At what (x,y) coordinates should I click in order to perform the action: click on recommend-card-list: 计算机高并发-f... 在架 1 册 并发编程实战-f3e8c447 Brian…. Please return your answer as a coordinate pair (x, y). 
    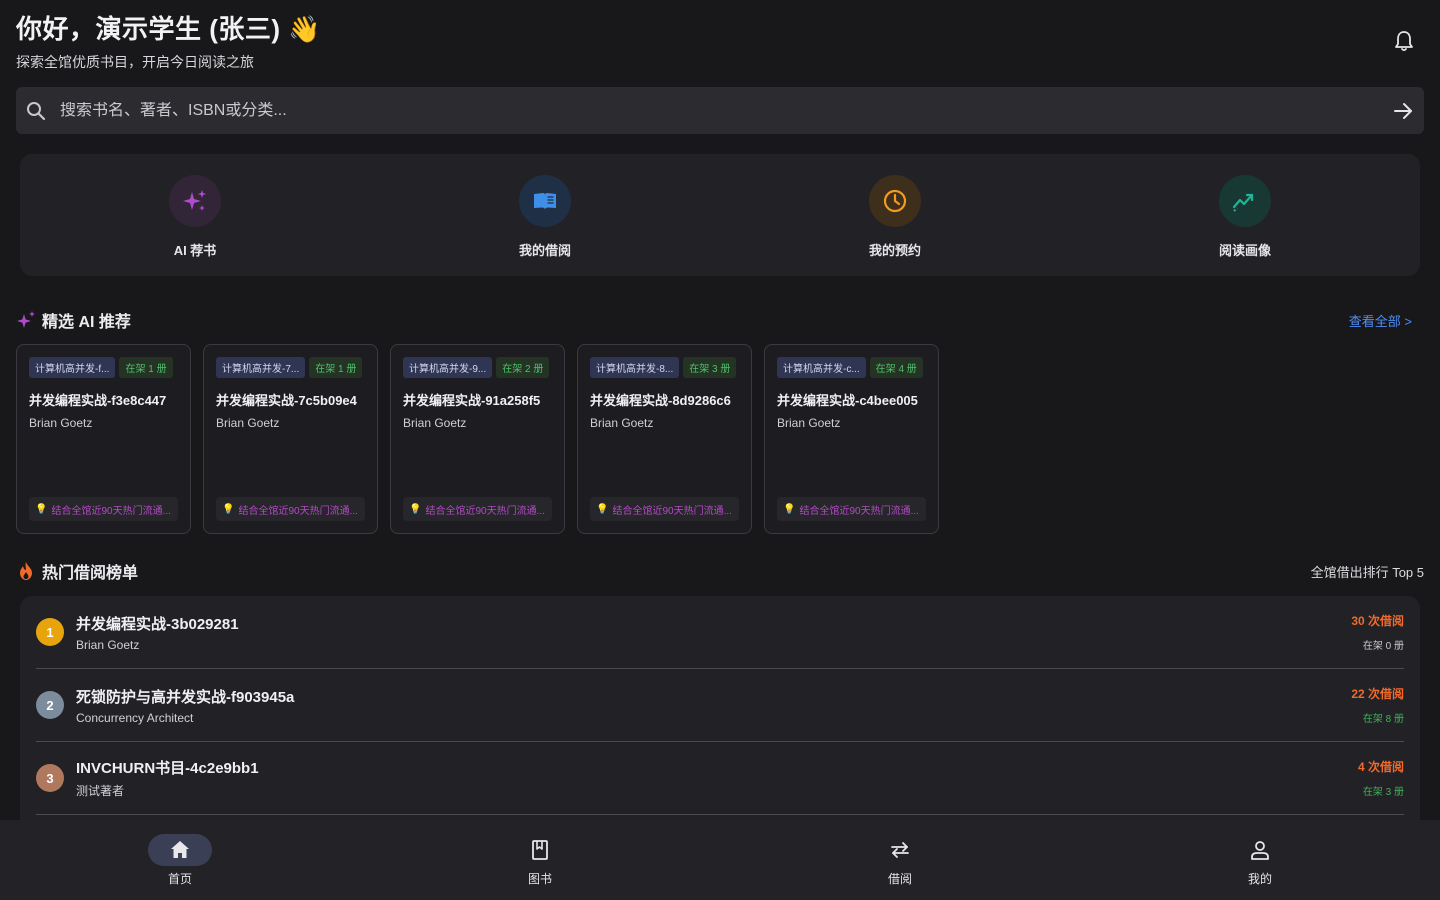
    Looking at the image, I should click on (477, 439).